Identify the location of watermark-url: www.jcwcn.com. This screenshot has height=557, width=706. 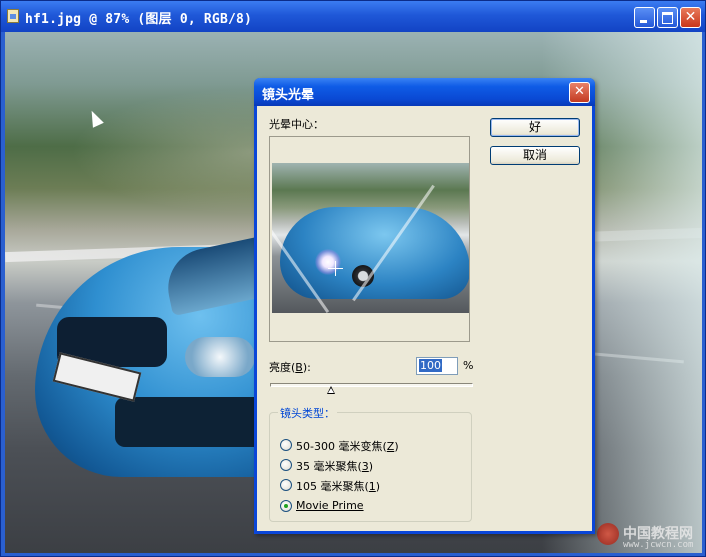
(658, 545).